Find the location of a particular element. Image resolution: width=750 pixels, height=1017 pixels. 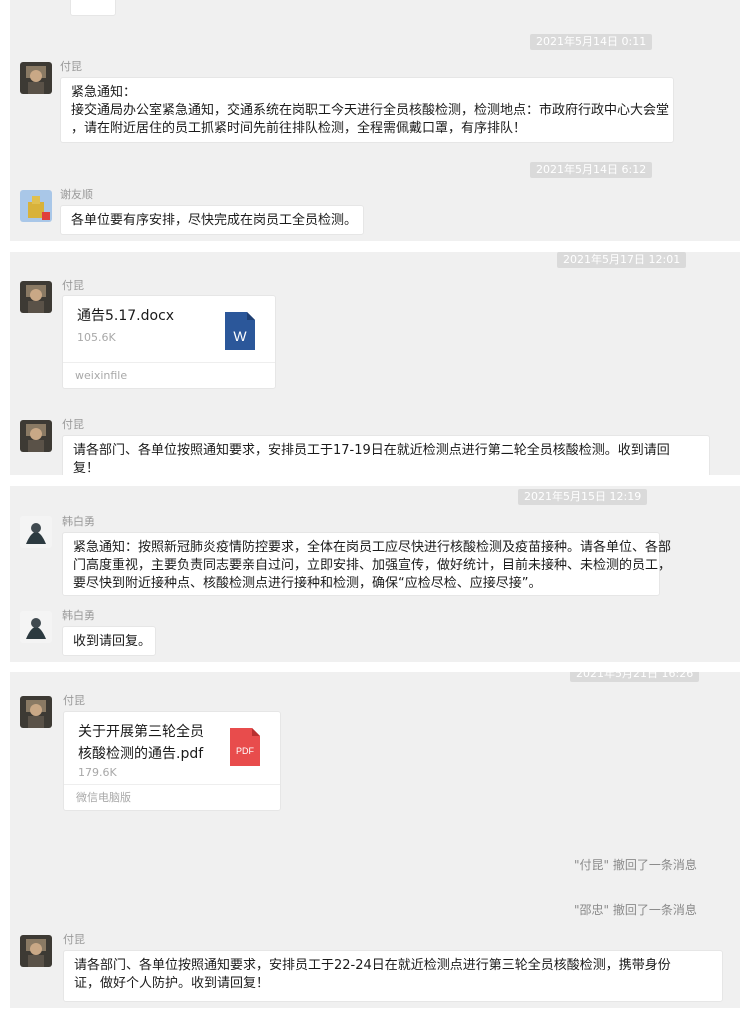

file-message-card: 关于开展第三轮全员 核酸检测的通告.pdf 179.6K PDF 微信电脑版 is located at coordinates (172, 761).